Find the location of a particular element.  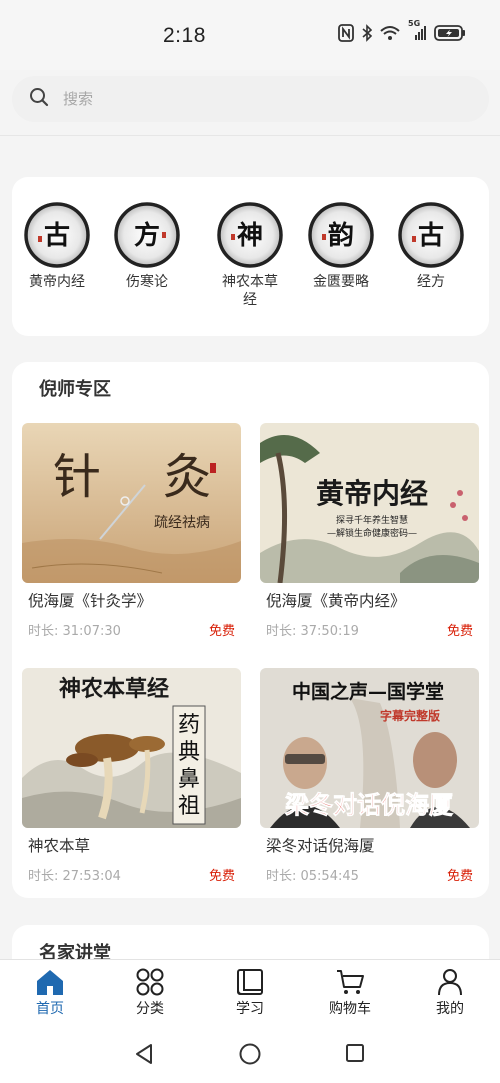

bluetooth-icon is located at coordinates (367, 33).